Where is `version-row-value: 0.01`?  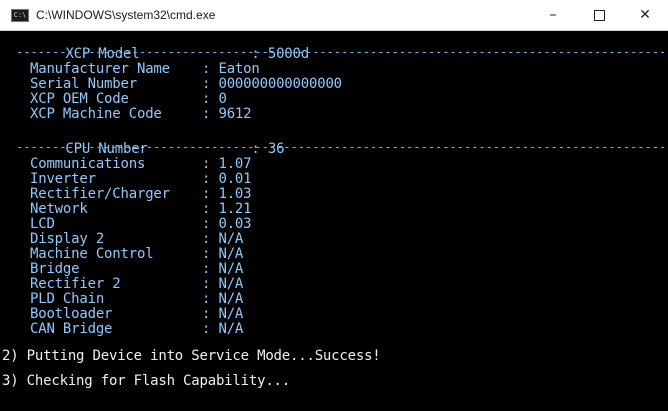 version-row-value: 0.01 is located at coordinates (235, 179).